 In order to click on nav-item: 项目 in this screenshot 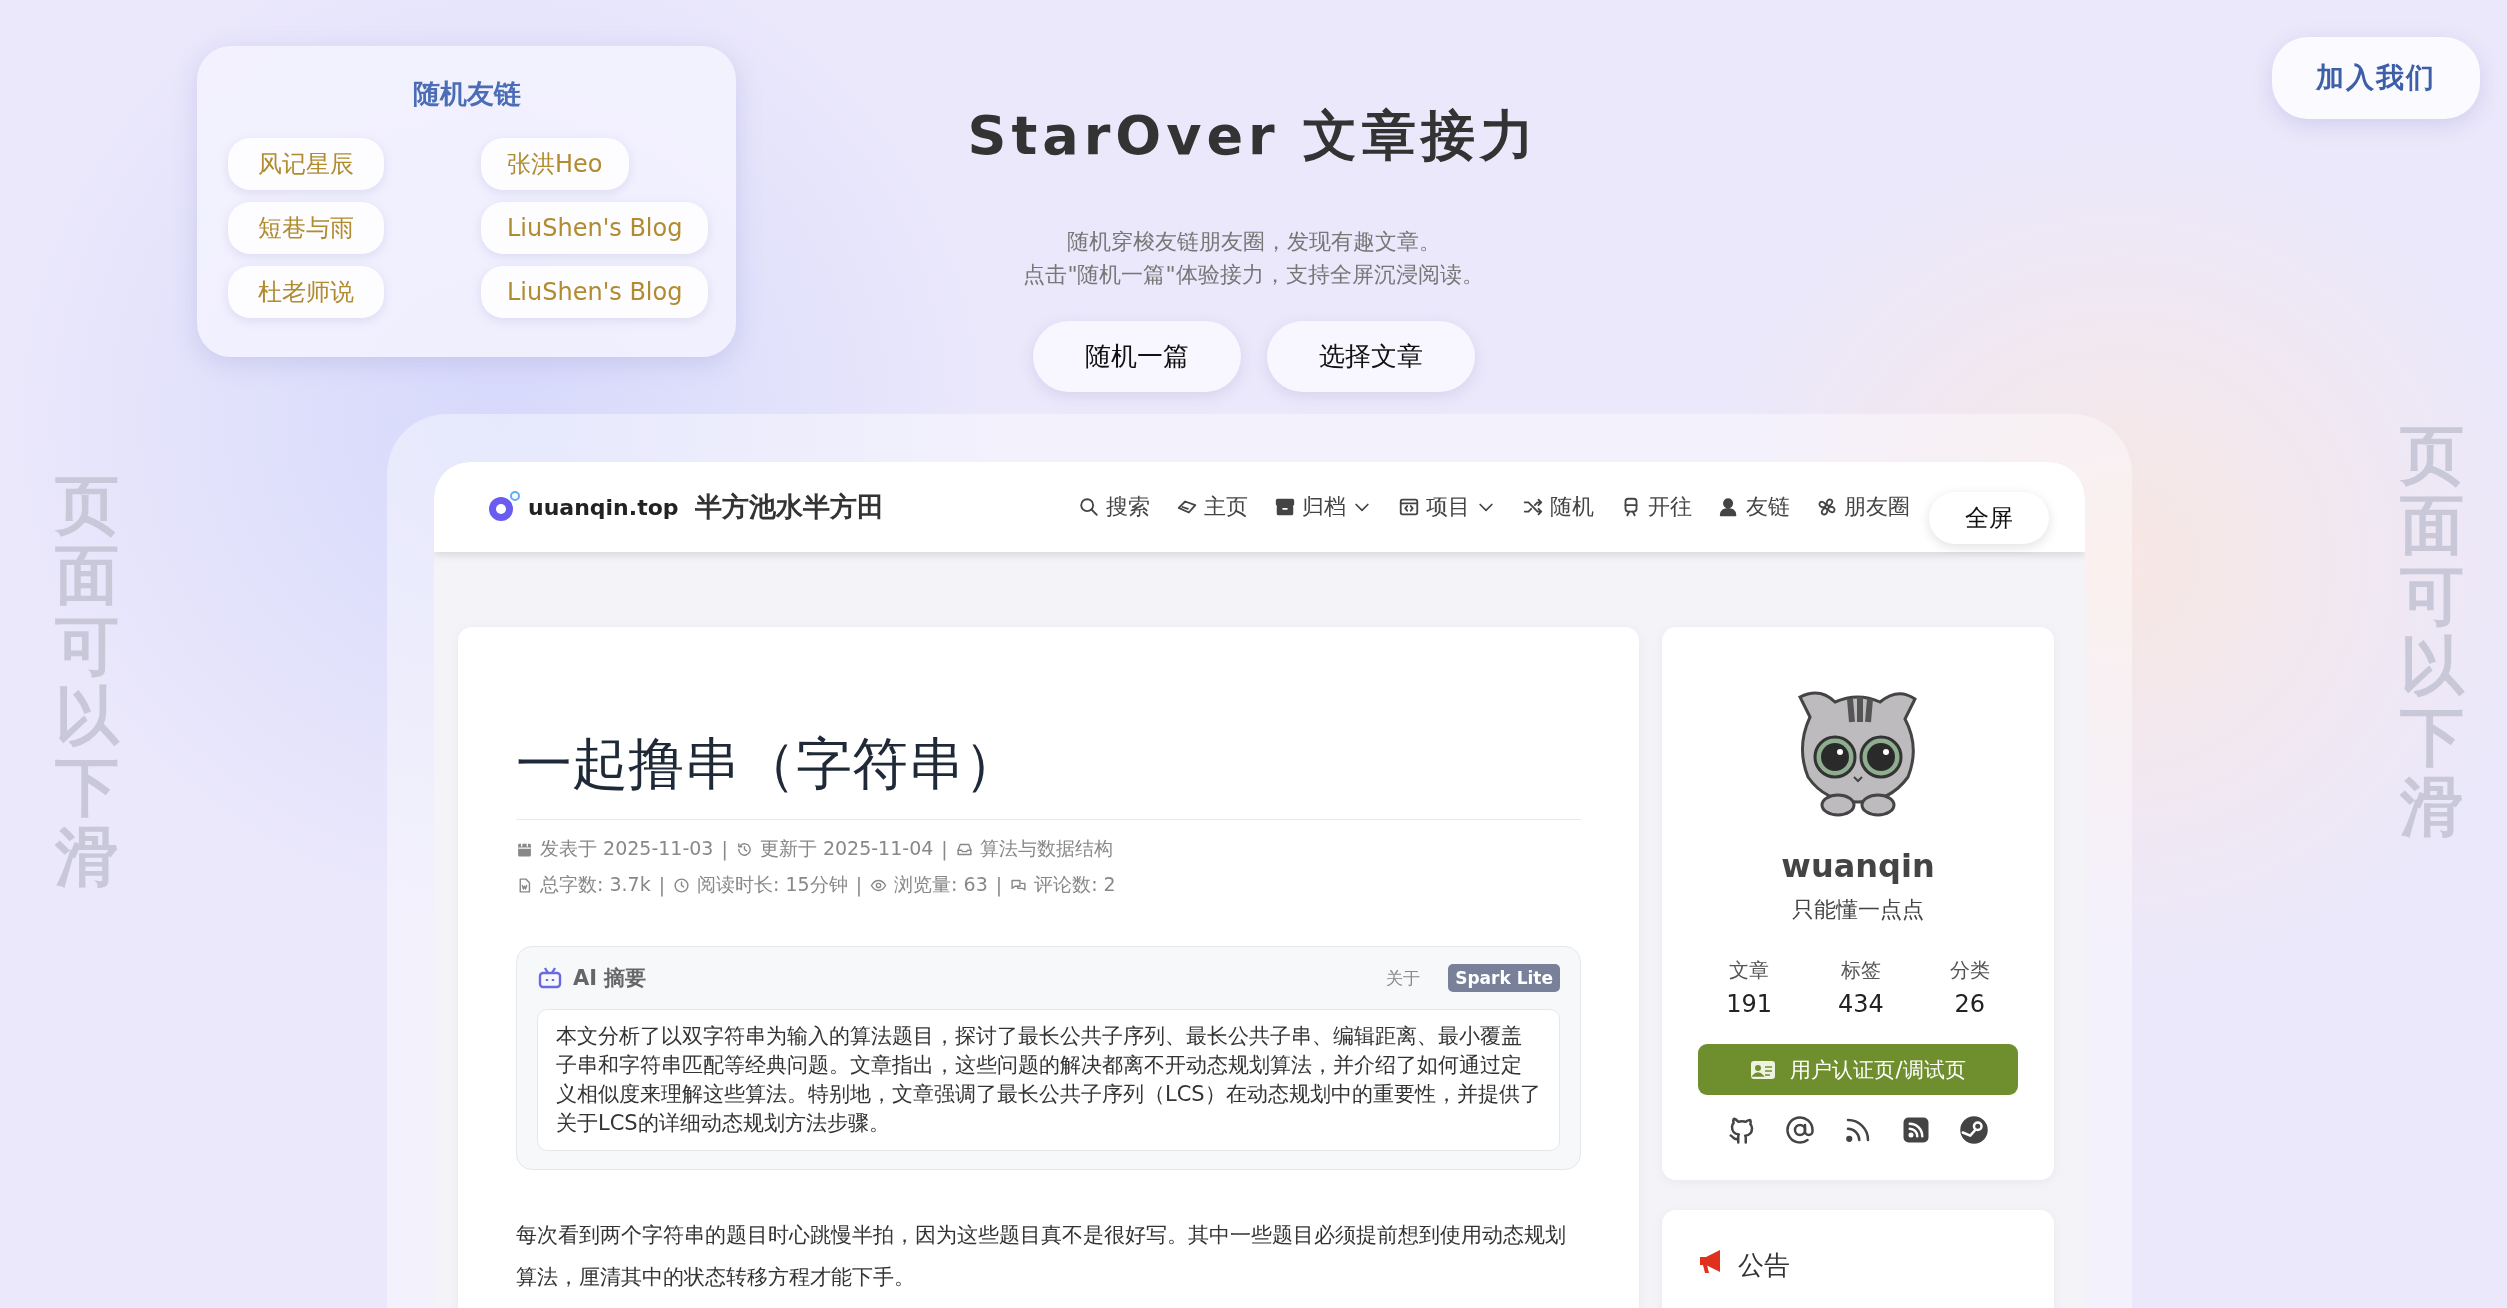, I will do `click(1447, 507)`.